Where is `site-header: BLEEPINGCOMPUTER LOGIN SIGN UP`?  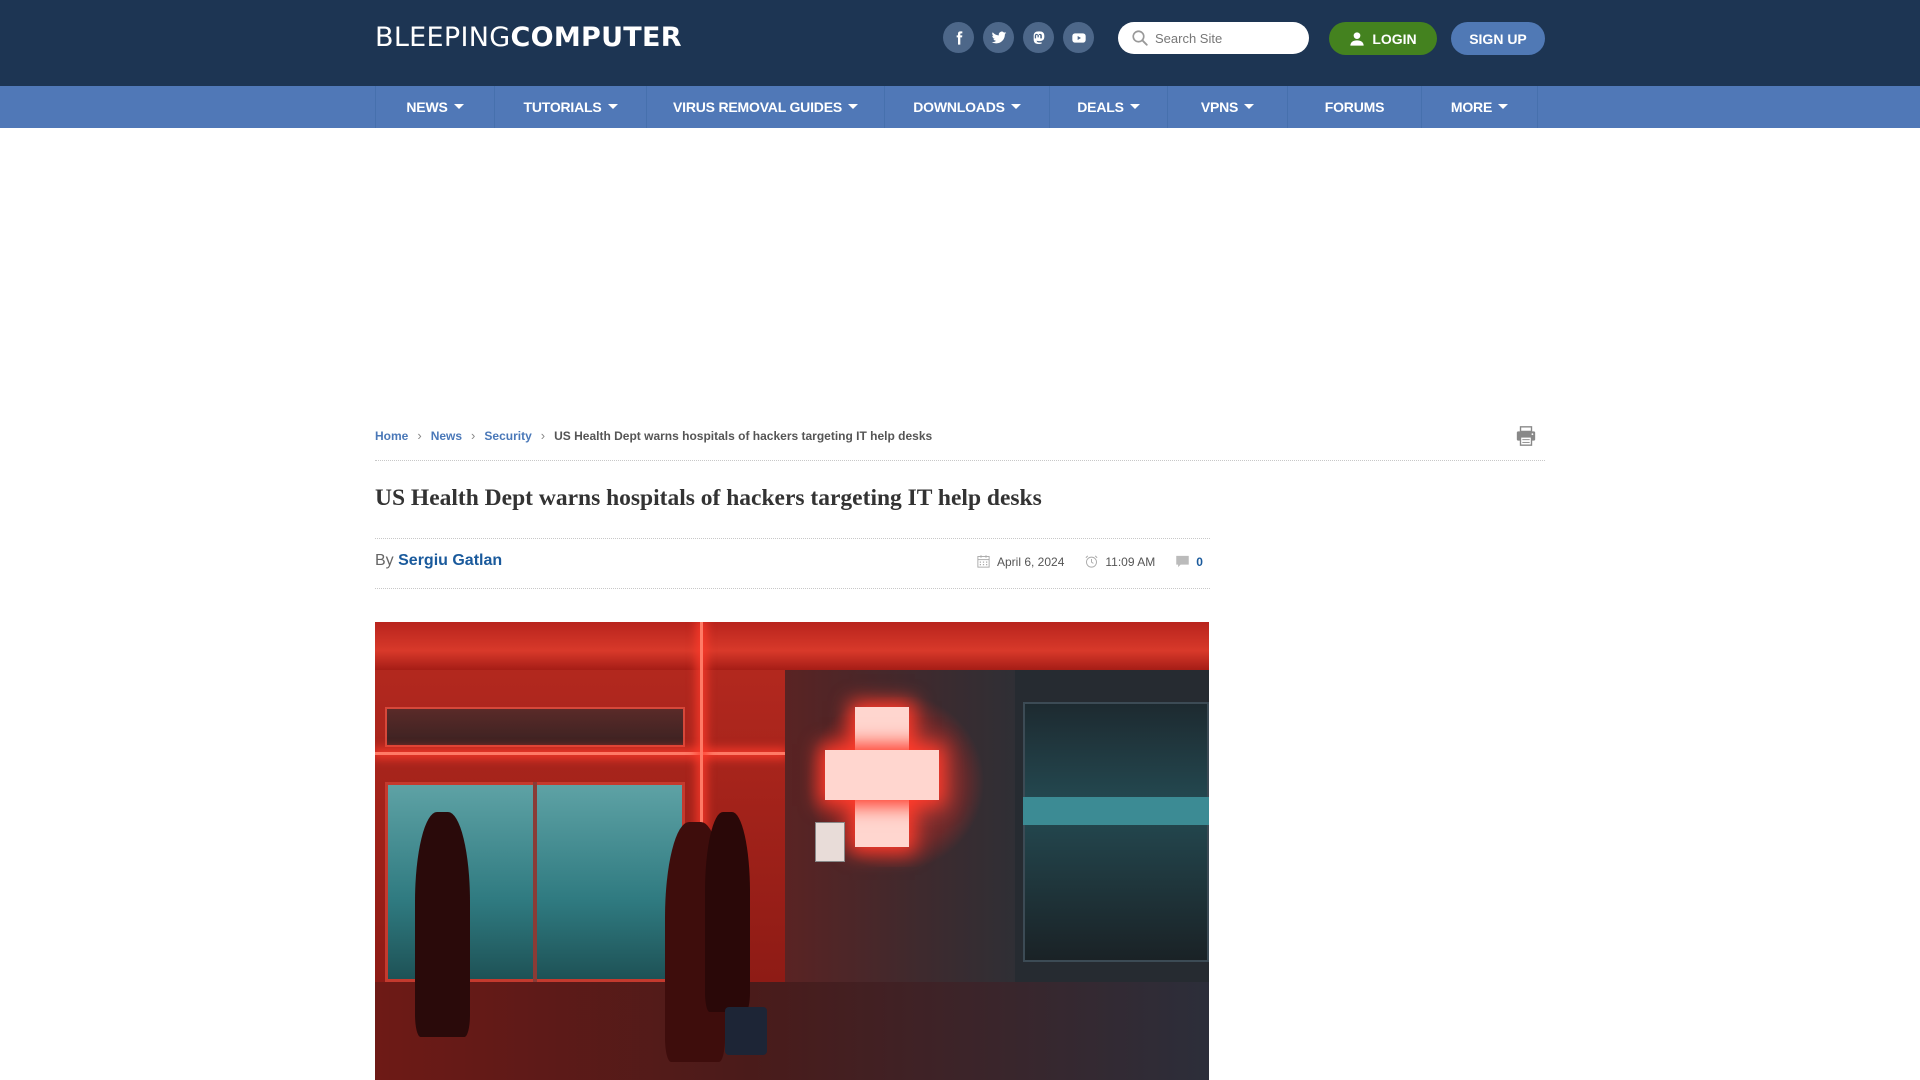
site-header: BLEEPINGCOMPUTER LOGIN SIGN UP is located at coordinates (960, 43).